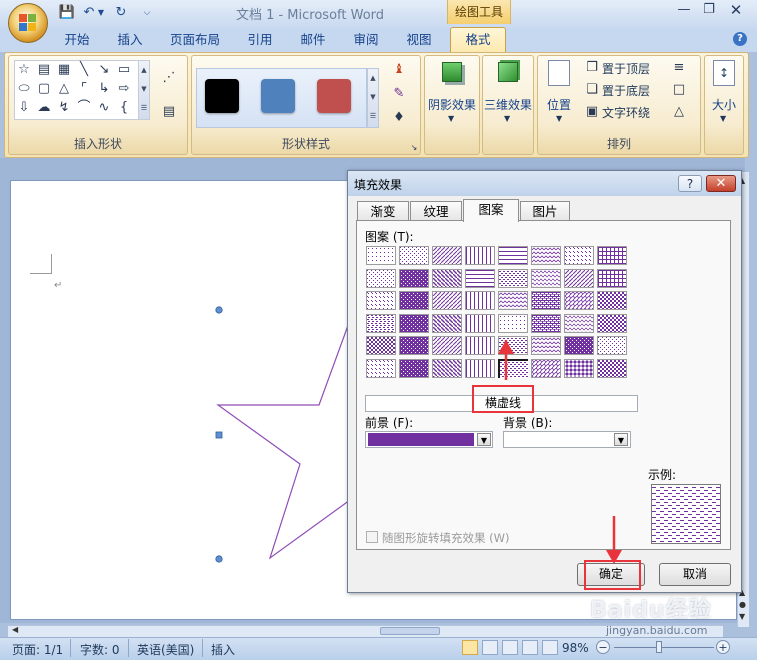 Image resolution: width=757 pixels, height=660 pixels. Describe the element at coordinates (690, 183) in the screenshot. I see `dialog-help-button: ?` at that location.